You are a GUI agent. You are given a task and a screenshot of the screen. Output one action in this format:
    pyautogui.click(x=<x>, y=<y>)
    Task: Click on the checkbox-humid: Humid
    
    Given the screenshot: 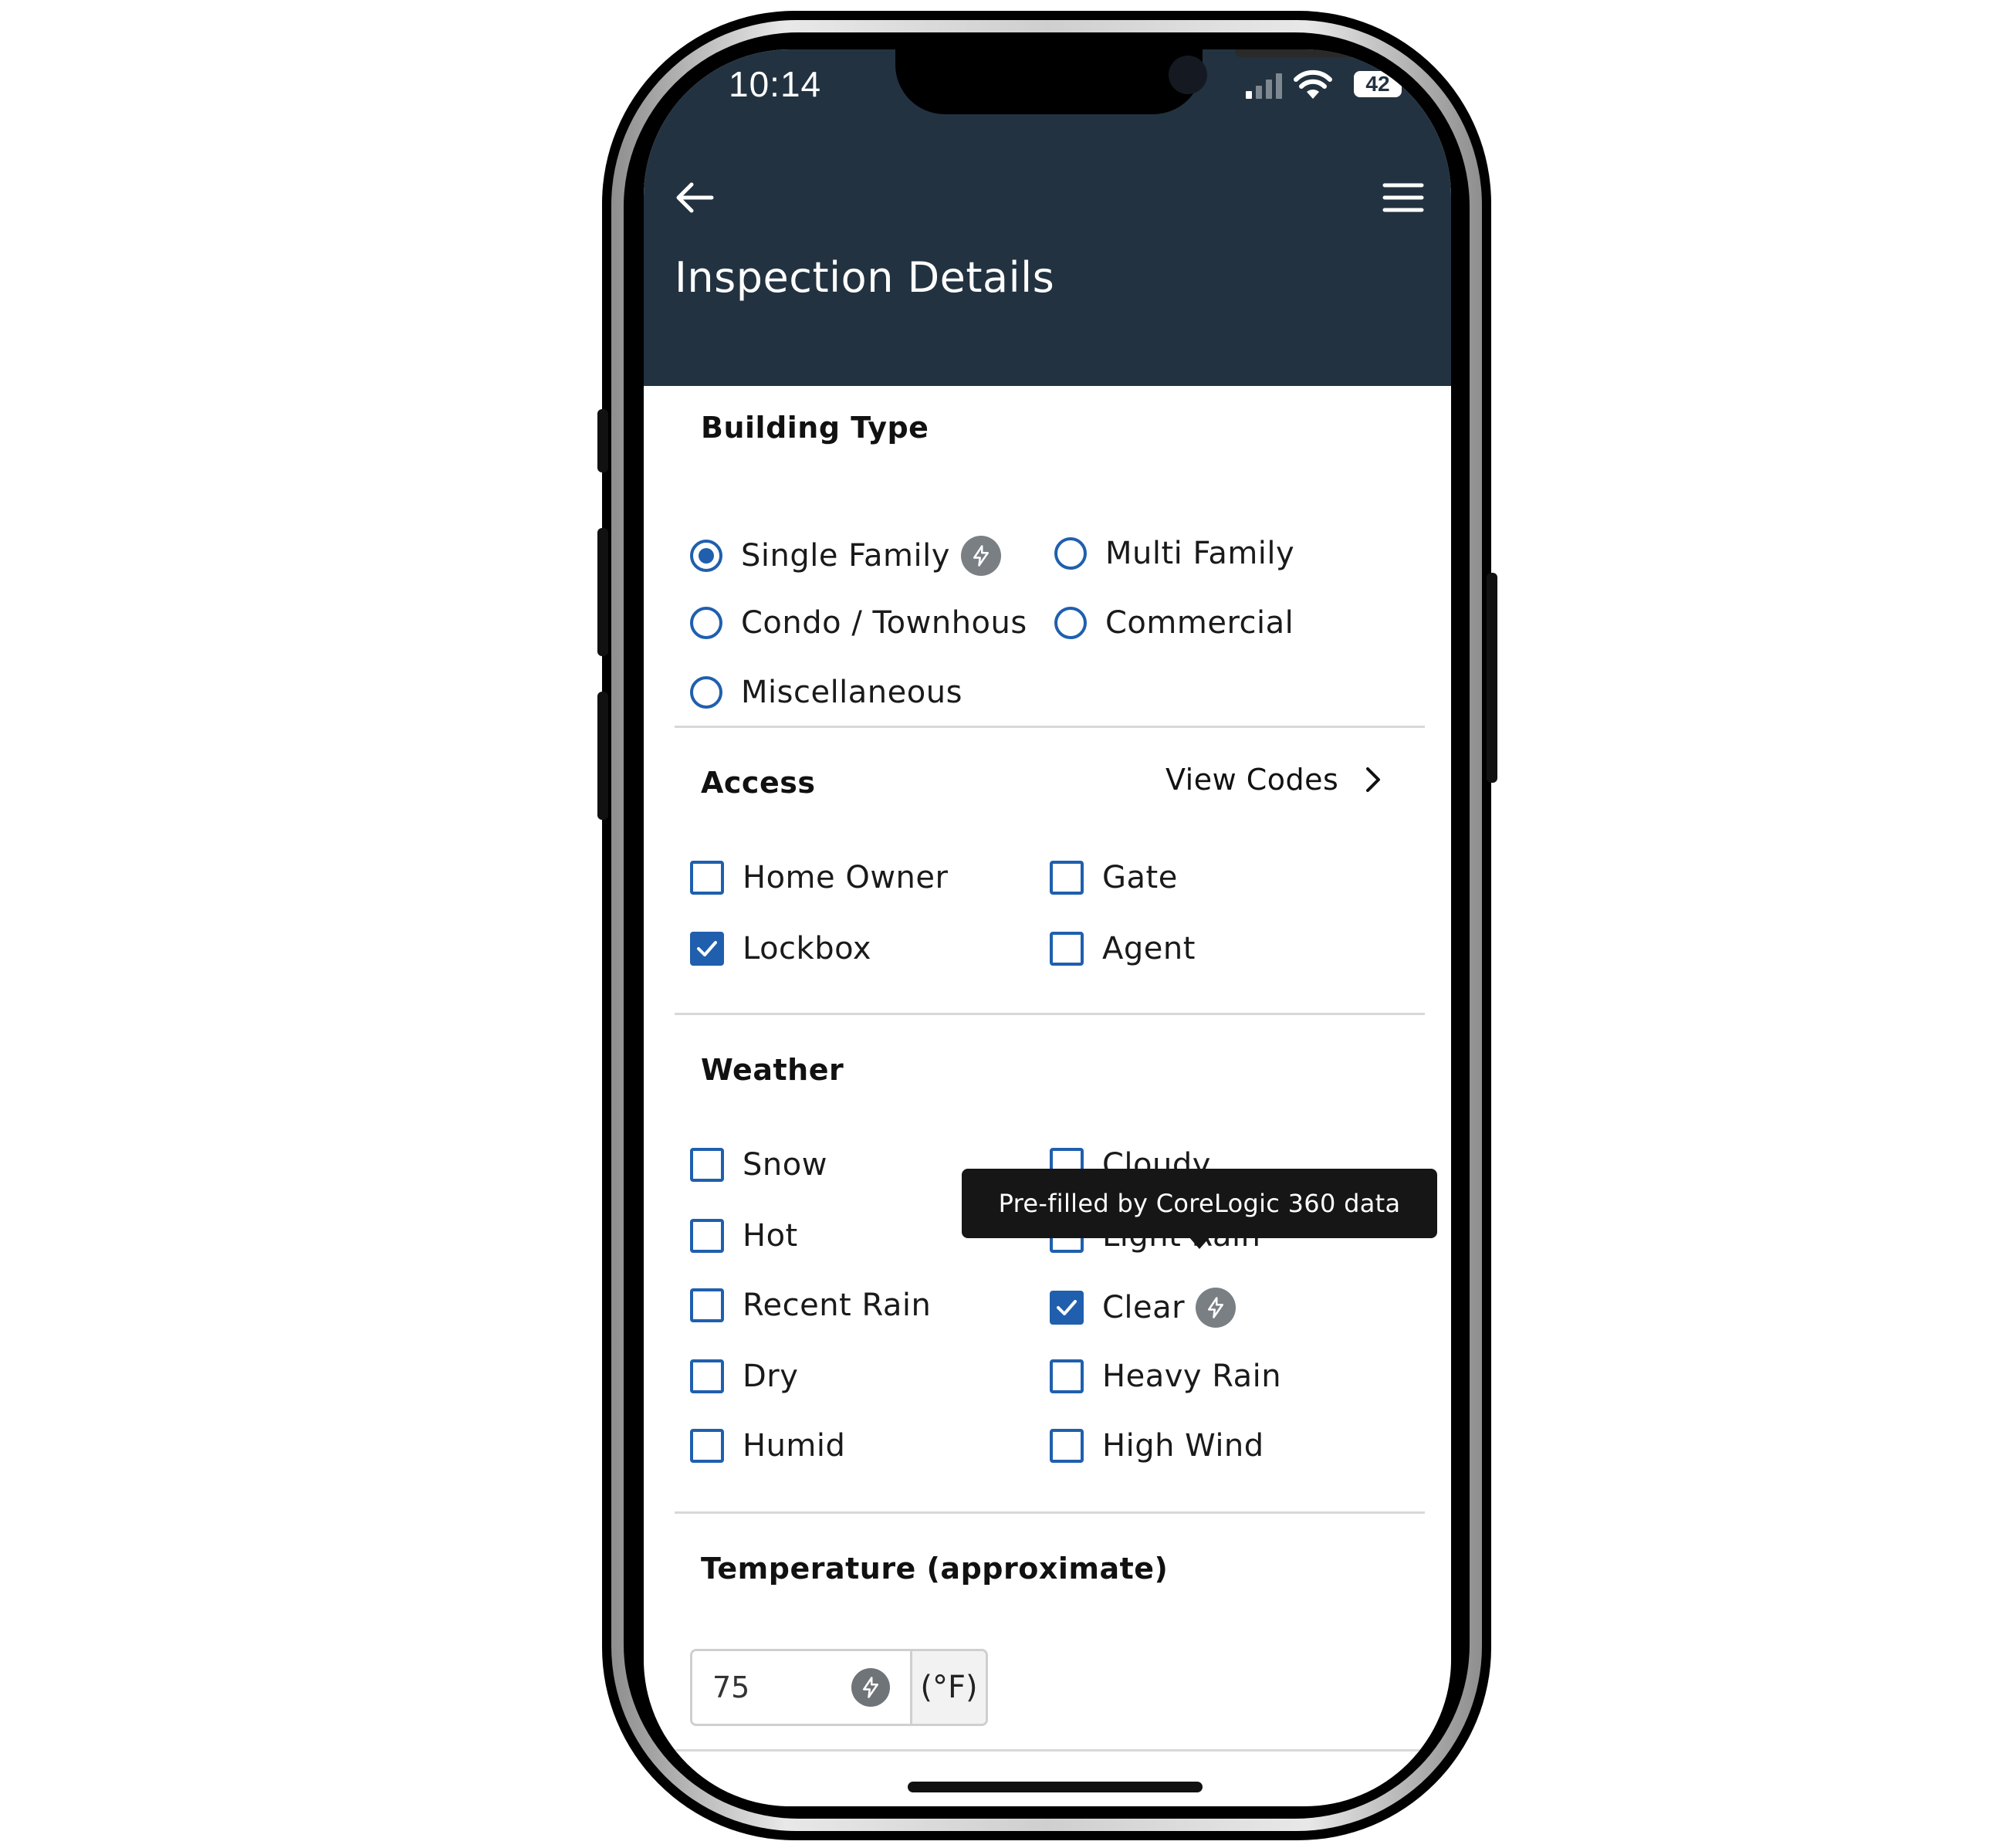 What is the action you would take?
    pyautogui.click(x=768, y=1446)
    